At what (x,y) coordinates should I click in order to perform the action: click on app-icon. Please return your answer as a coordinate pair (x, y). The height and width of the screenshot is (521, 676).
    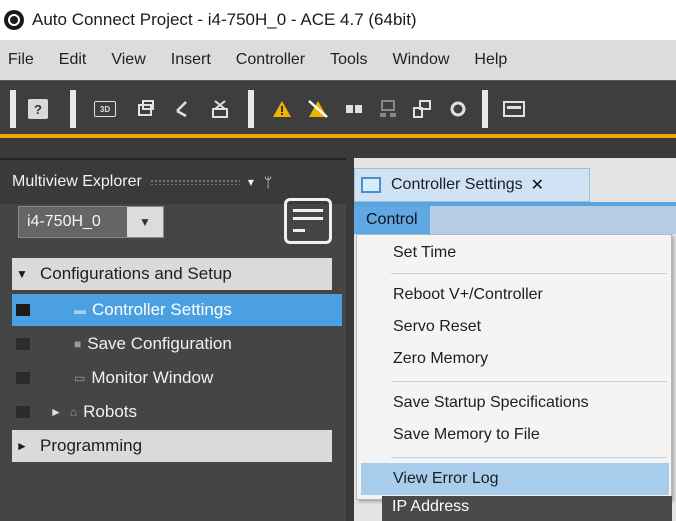
    Looking at the image, I should click on (14, 20).